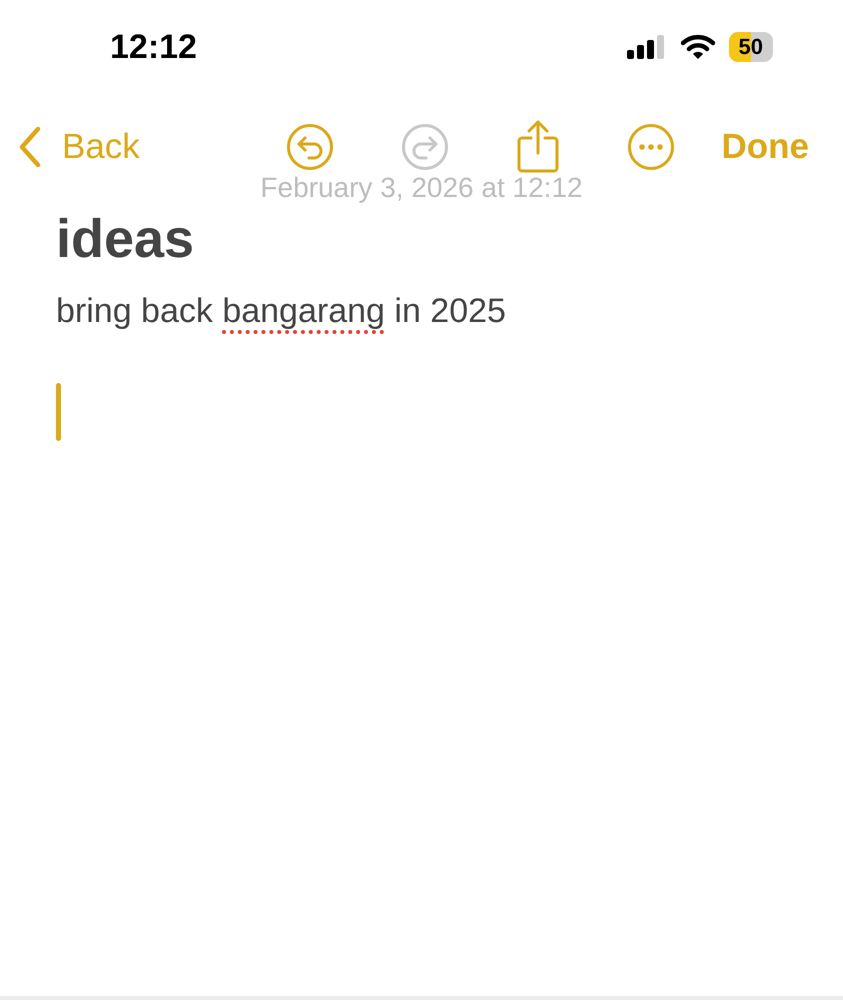  What do you see at coordinates (79, 147) in the screenshot?
I see `back-button: Back` at bounding box center [79, 147].